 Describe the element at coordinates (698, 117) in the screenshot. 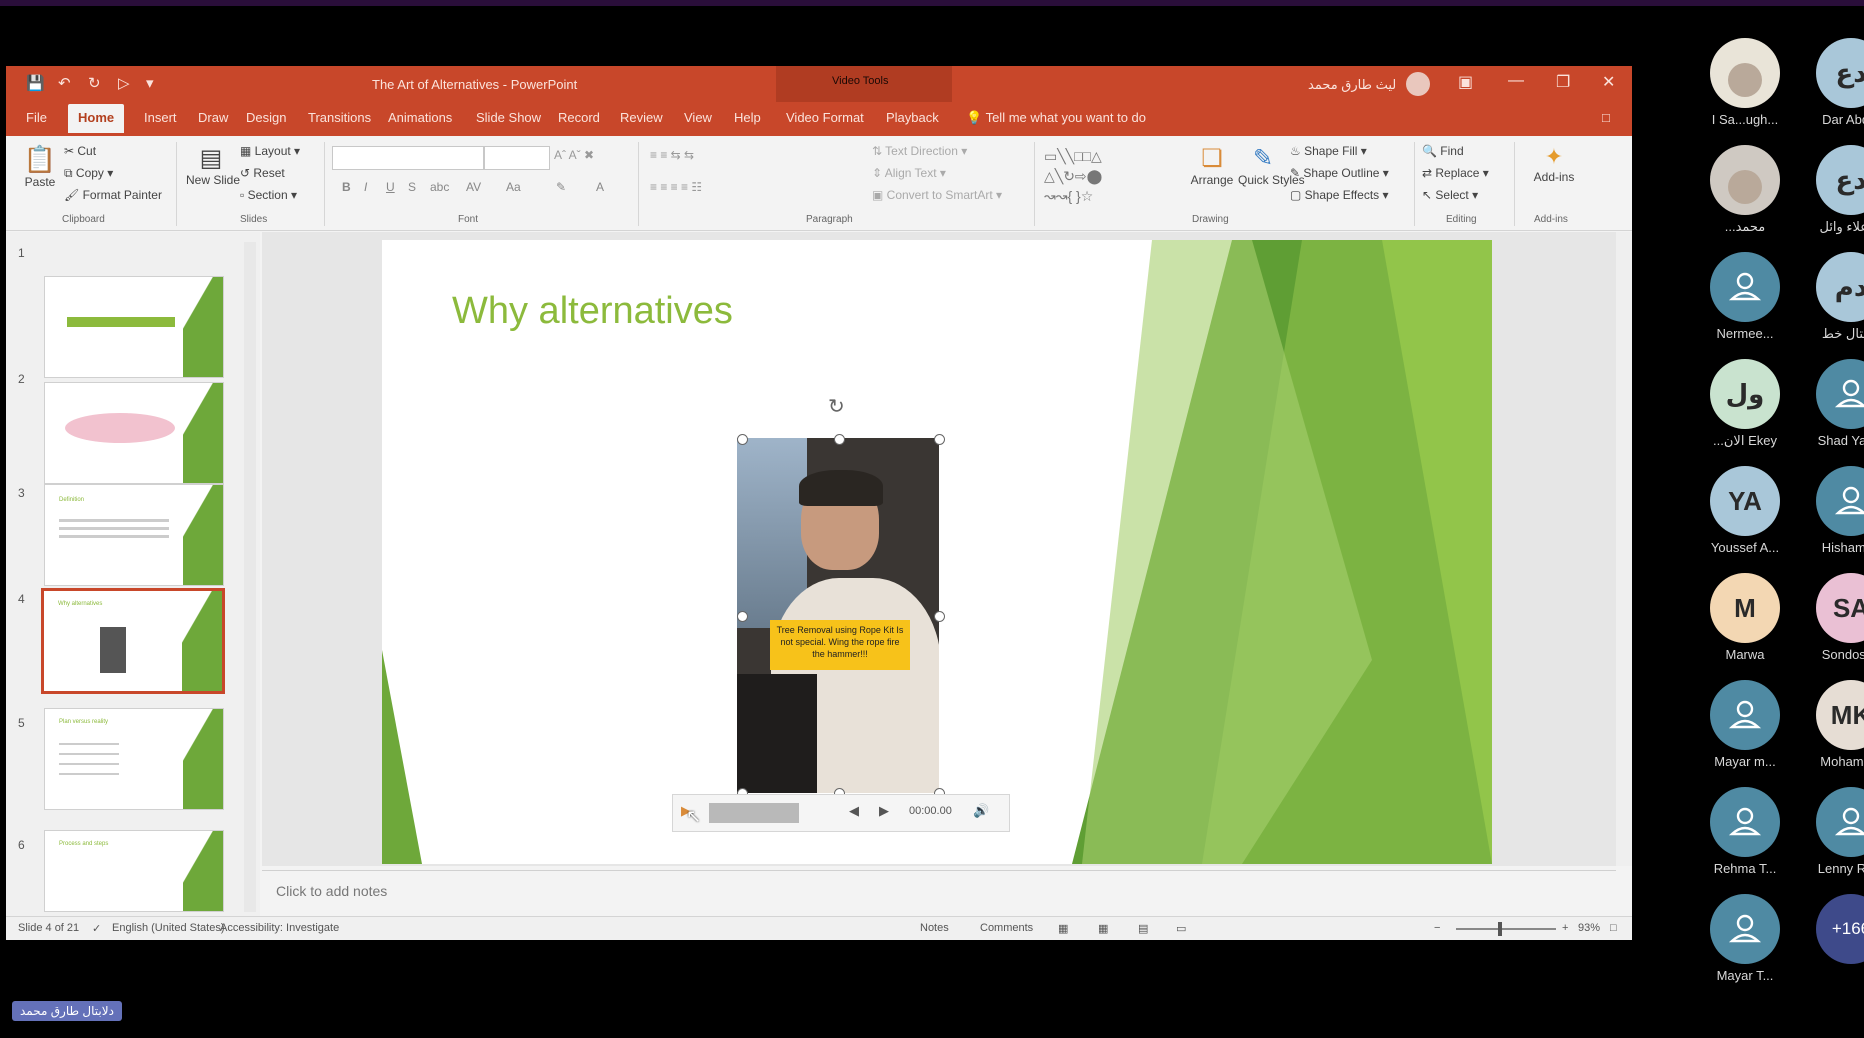

I see `tab-view: View` at that location.